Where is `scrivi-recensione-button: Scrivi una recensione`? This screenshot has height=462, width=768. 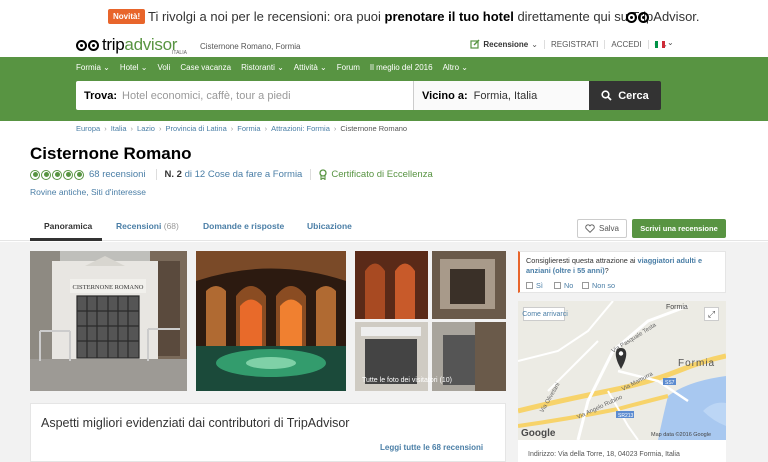
scrivi-recensione-button: Scrivi una recensione is located at coordinates (679, 228).